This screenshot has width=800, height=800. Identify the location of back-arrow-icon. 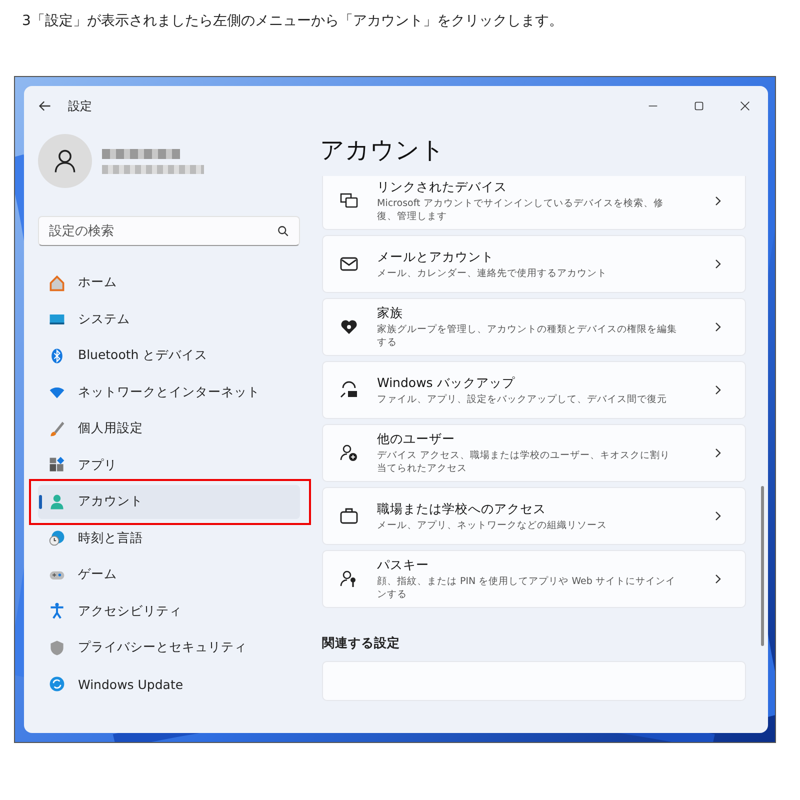
(45, 106).